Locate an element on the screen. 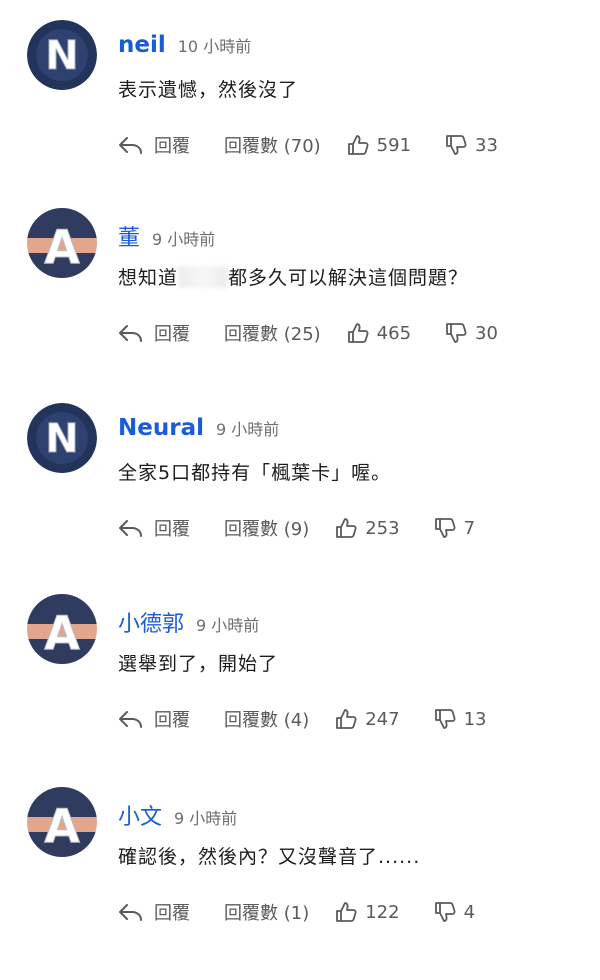  replies-count-button: 回覆數 (9) is located at coordinates (266, 528).